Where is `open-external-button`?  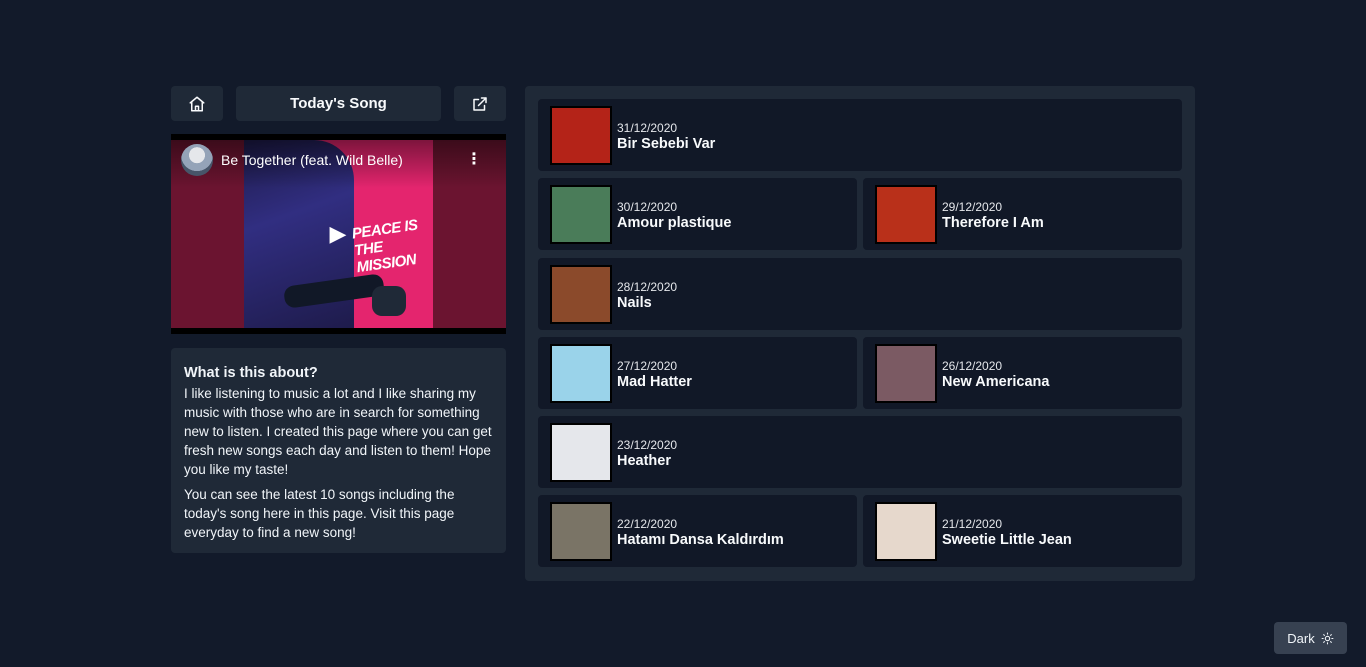
open-external-button is located at coordinates (480, 103).